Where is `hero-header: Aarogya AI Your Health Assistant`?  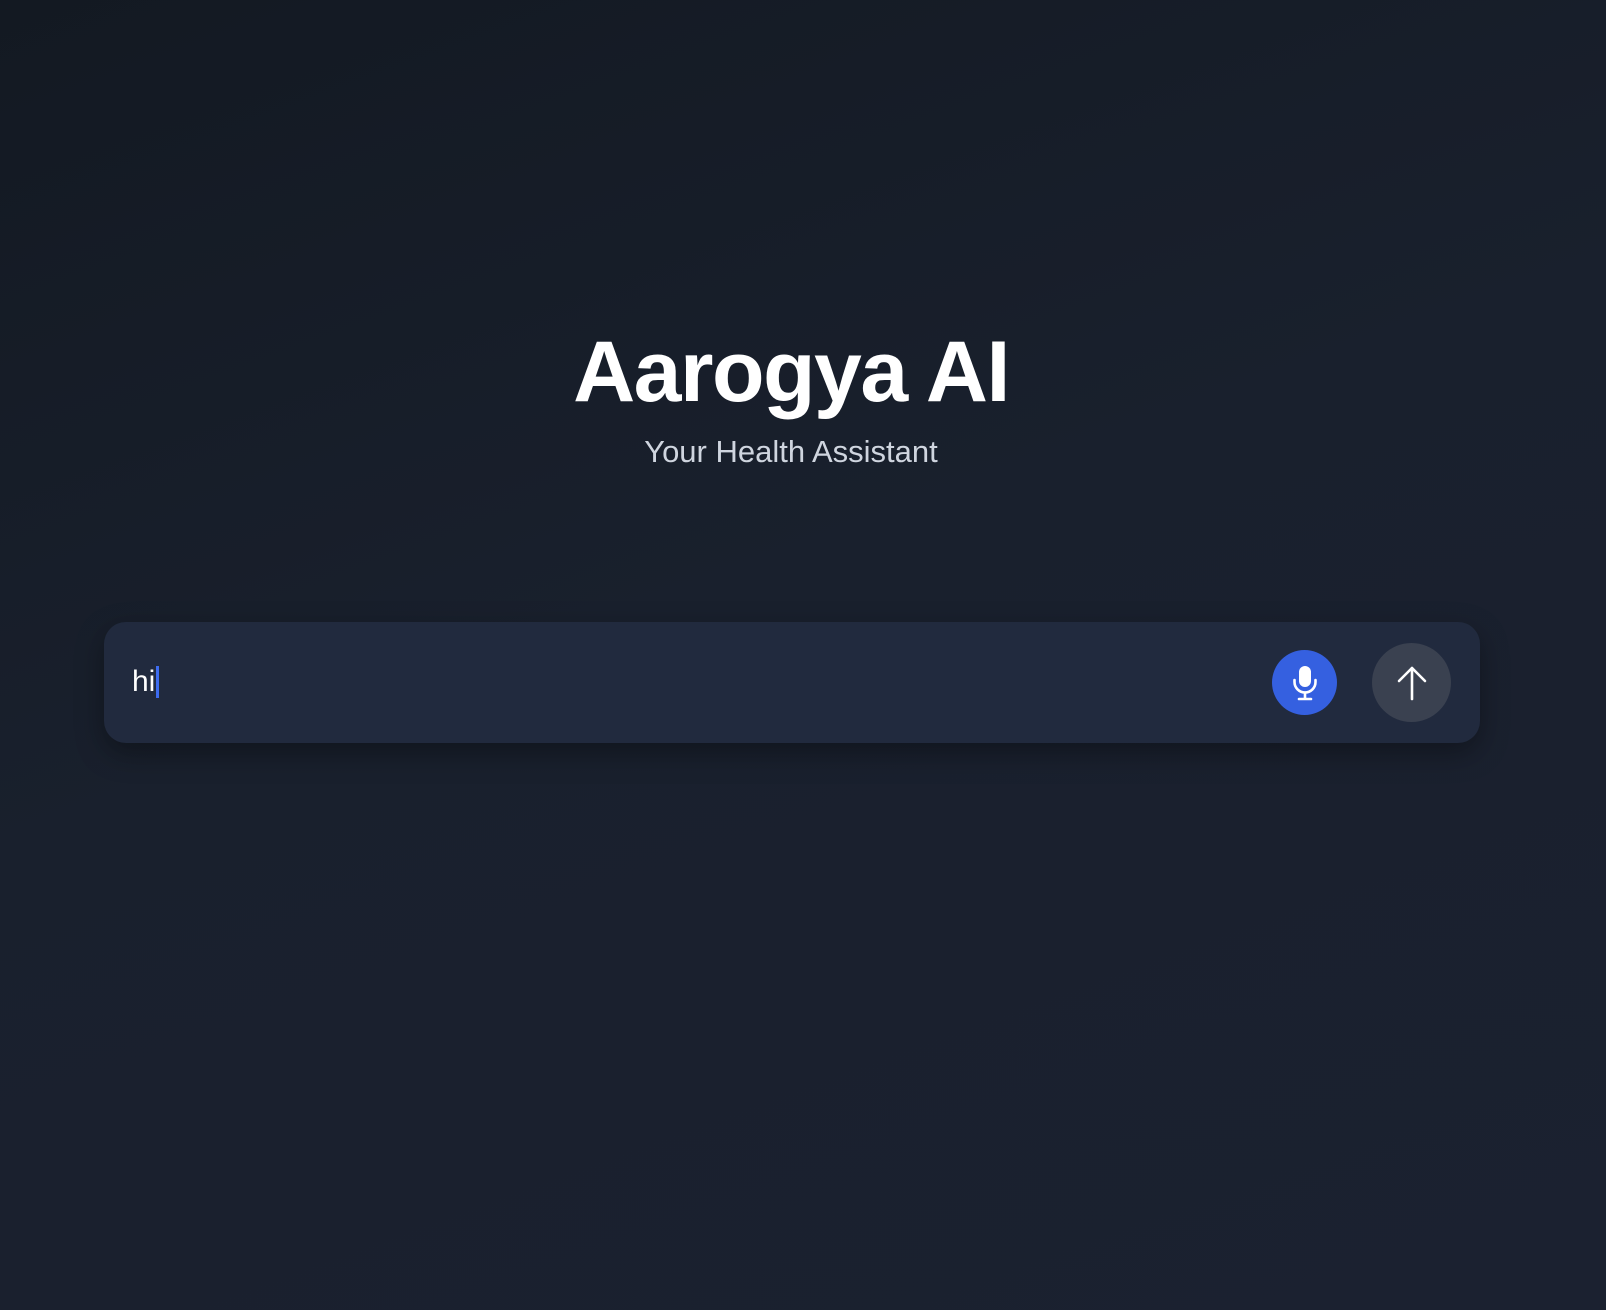 hero-header: Aarogya AI Your Health Assistant is located at coordinates (791, 397).